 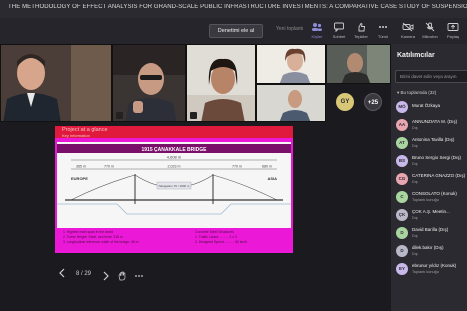 I want to click on participant-name: Murat Özkaya, so click(x=426, y=105).